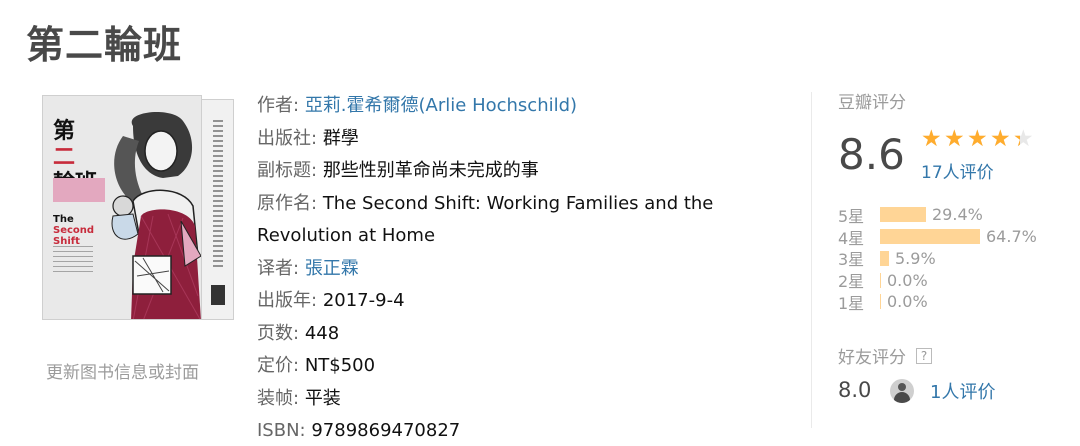 The image size is (1080, 446). I want to click on info-value: 448, so click(322, 333).